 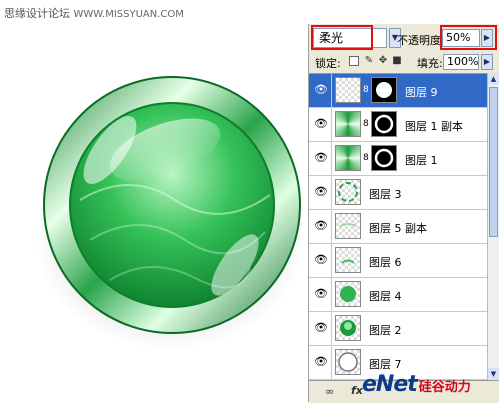 What do you see at coordinates (430, 63) in the screenshot?
I see `fill-label: 填充:` at bounding box center [430, 63].